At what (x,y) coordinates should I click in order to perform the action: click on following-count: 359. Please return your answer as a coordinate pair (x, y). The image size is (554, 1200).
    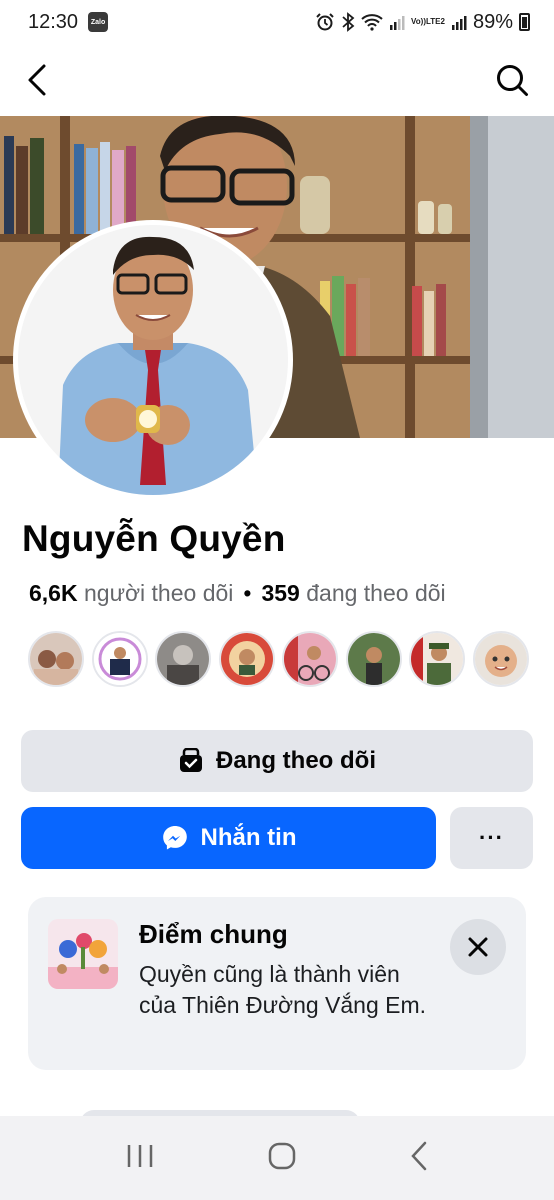
    Looking at the image, I should click on (280, 593).